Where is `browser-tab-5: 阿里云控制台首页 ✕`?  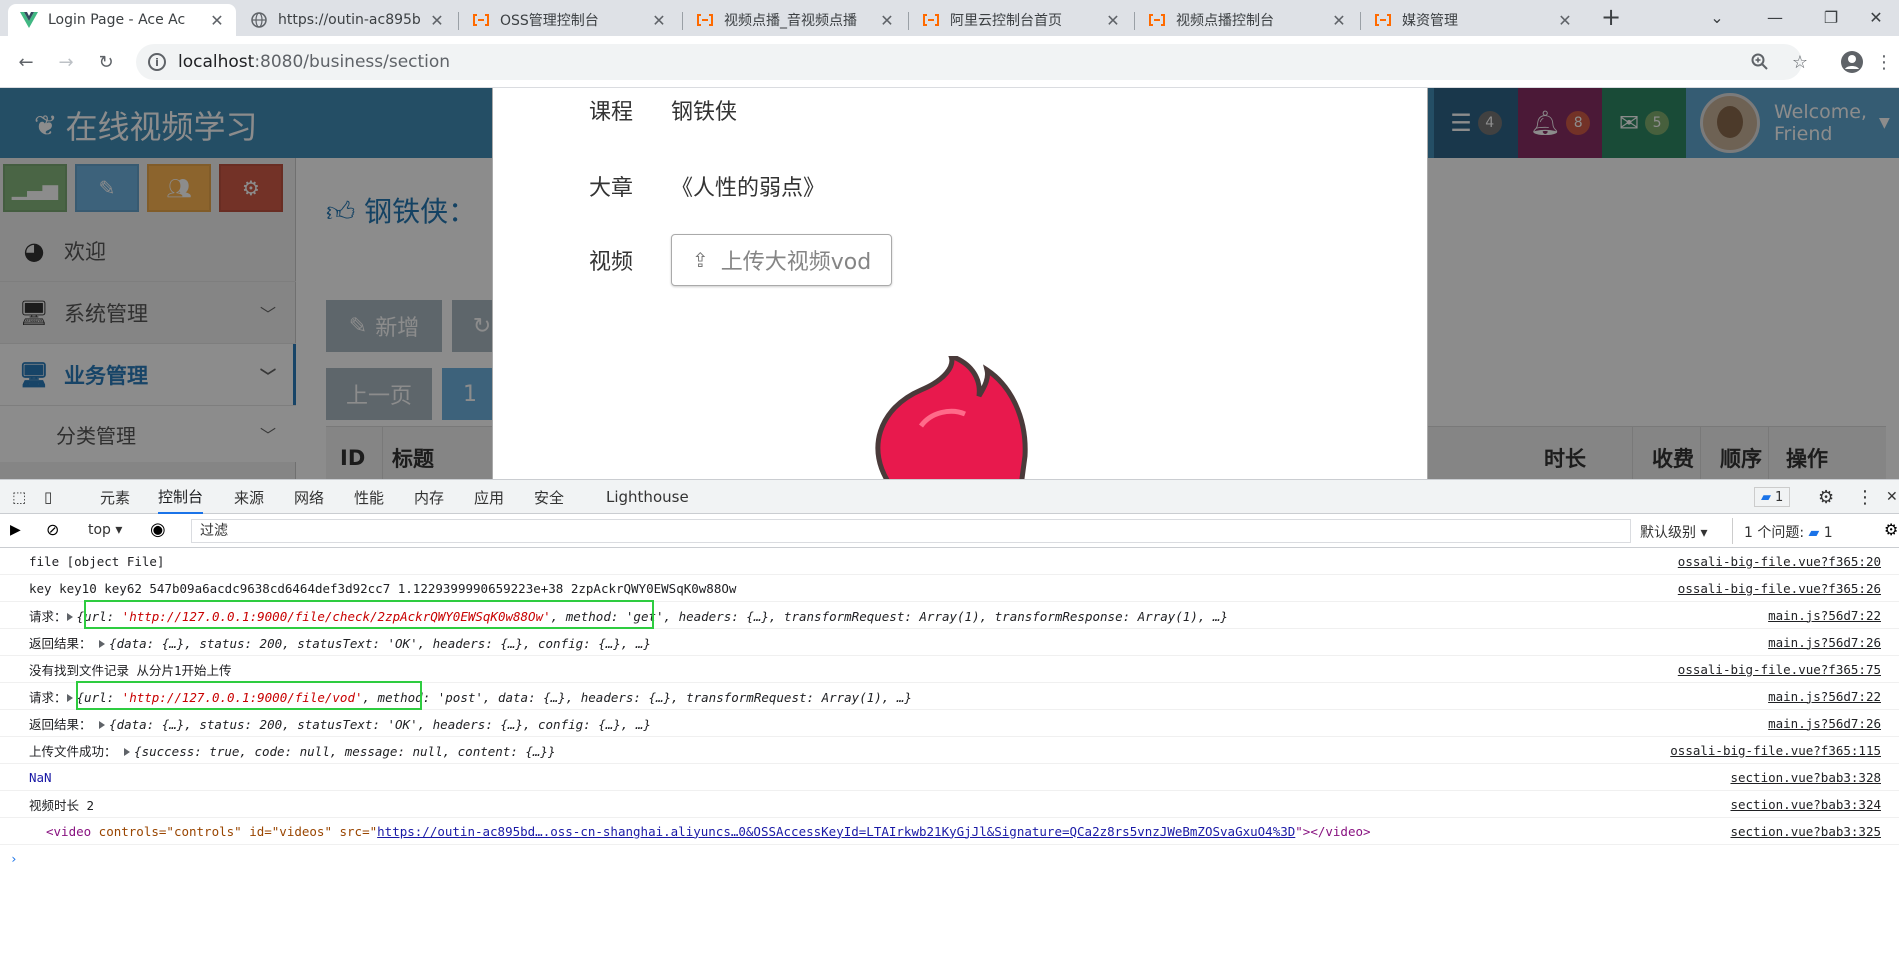 browser-tab-5: 阿里云控制台首页 ✕ is located at coordinates (1021, 20).